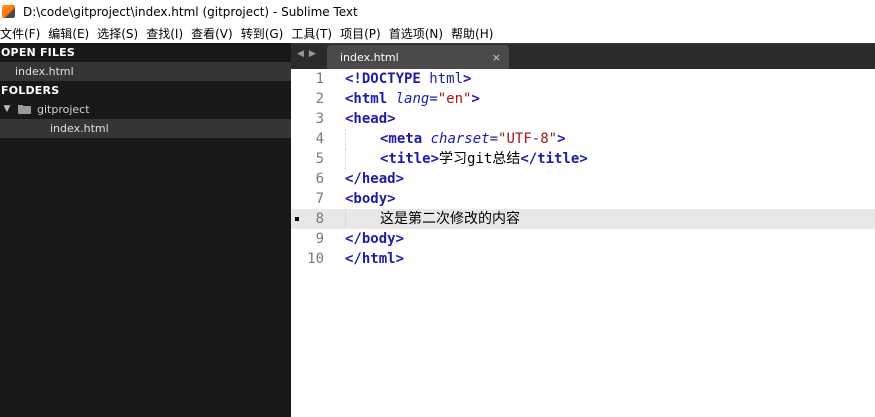 This screenshot has width=875, height=417. I want to click on code-token: "UTF-8", so click(528, 139).